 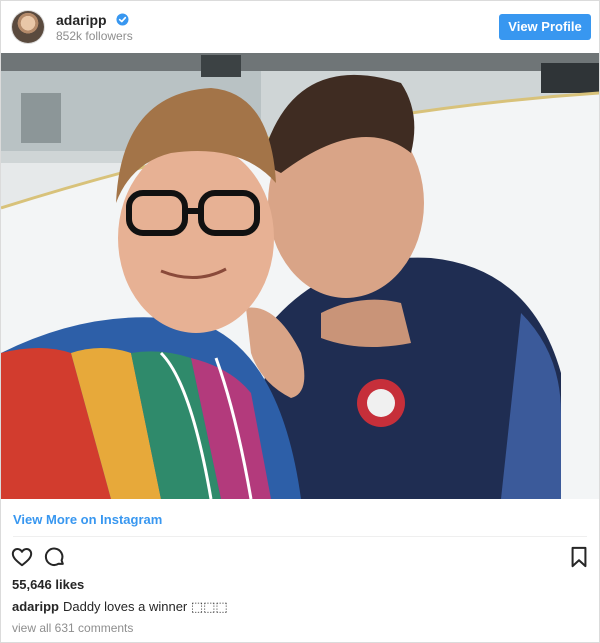 I want to click on view-all-comments-link: view all 631 comments, so click(x=72, y=628).